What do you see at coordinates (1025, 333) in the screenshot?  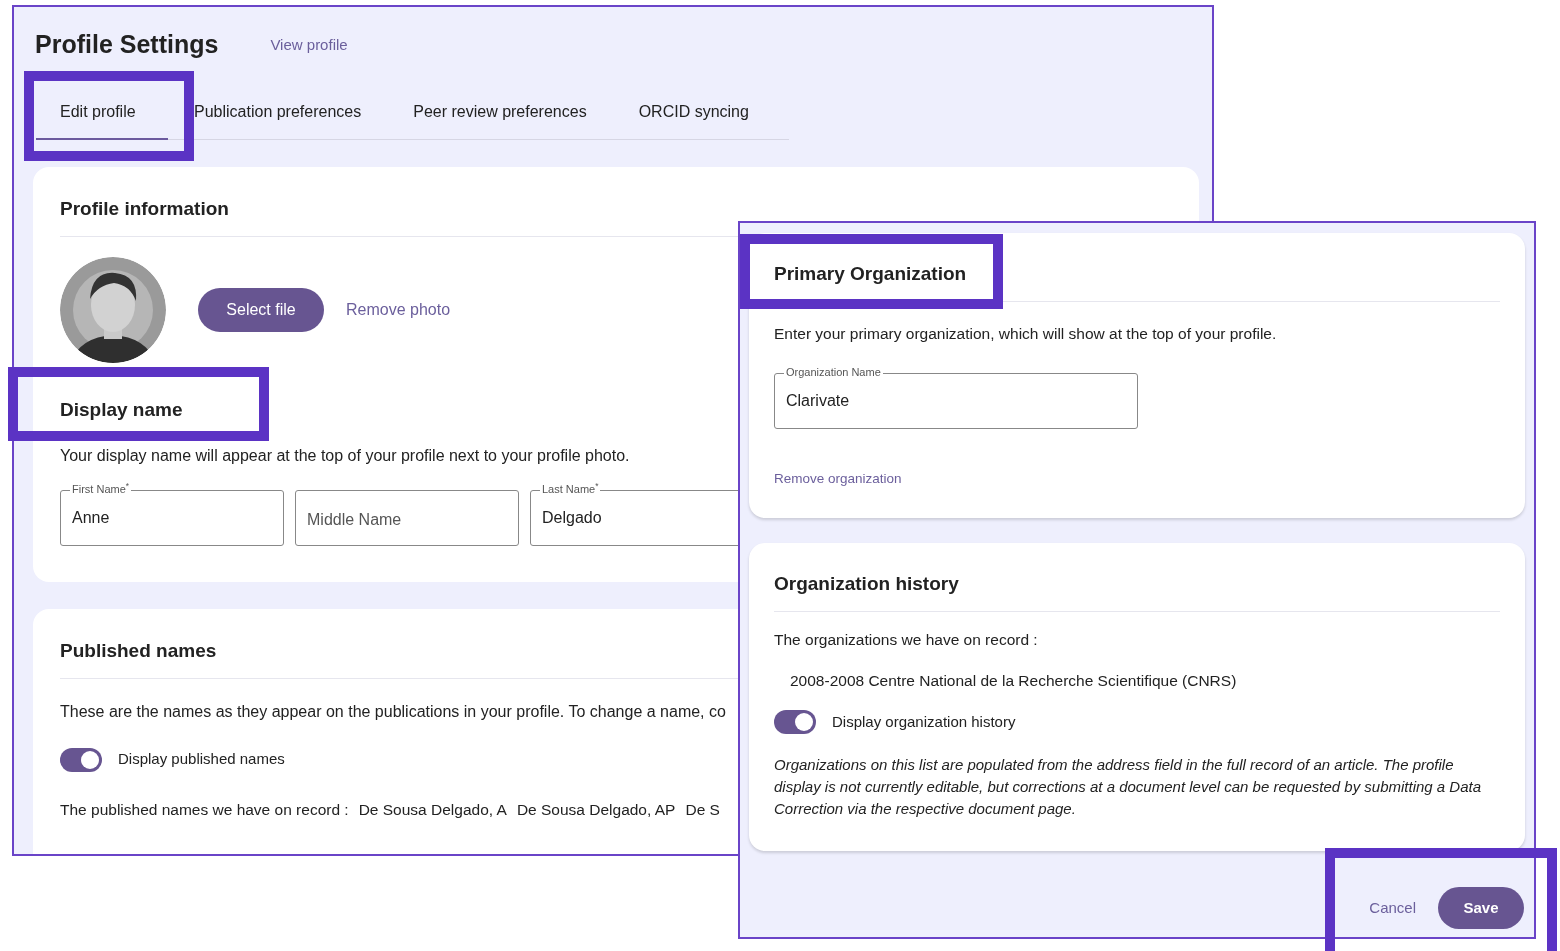 I see `description-text: Enter your primary organization, which will show at the top of your profile.` at bounding box center [1025, 333].